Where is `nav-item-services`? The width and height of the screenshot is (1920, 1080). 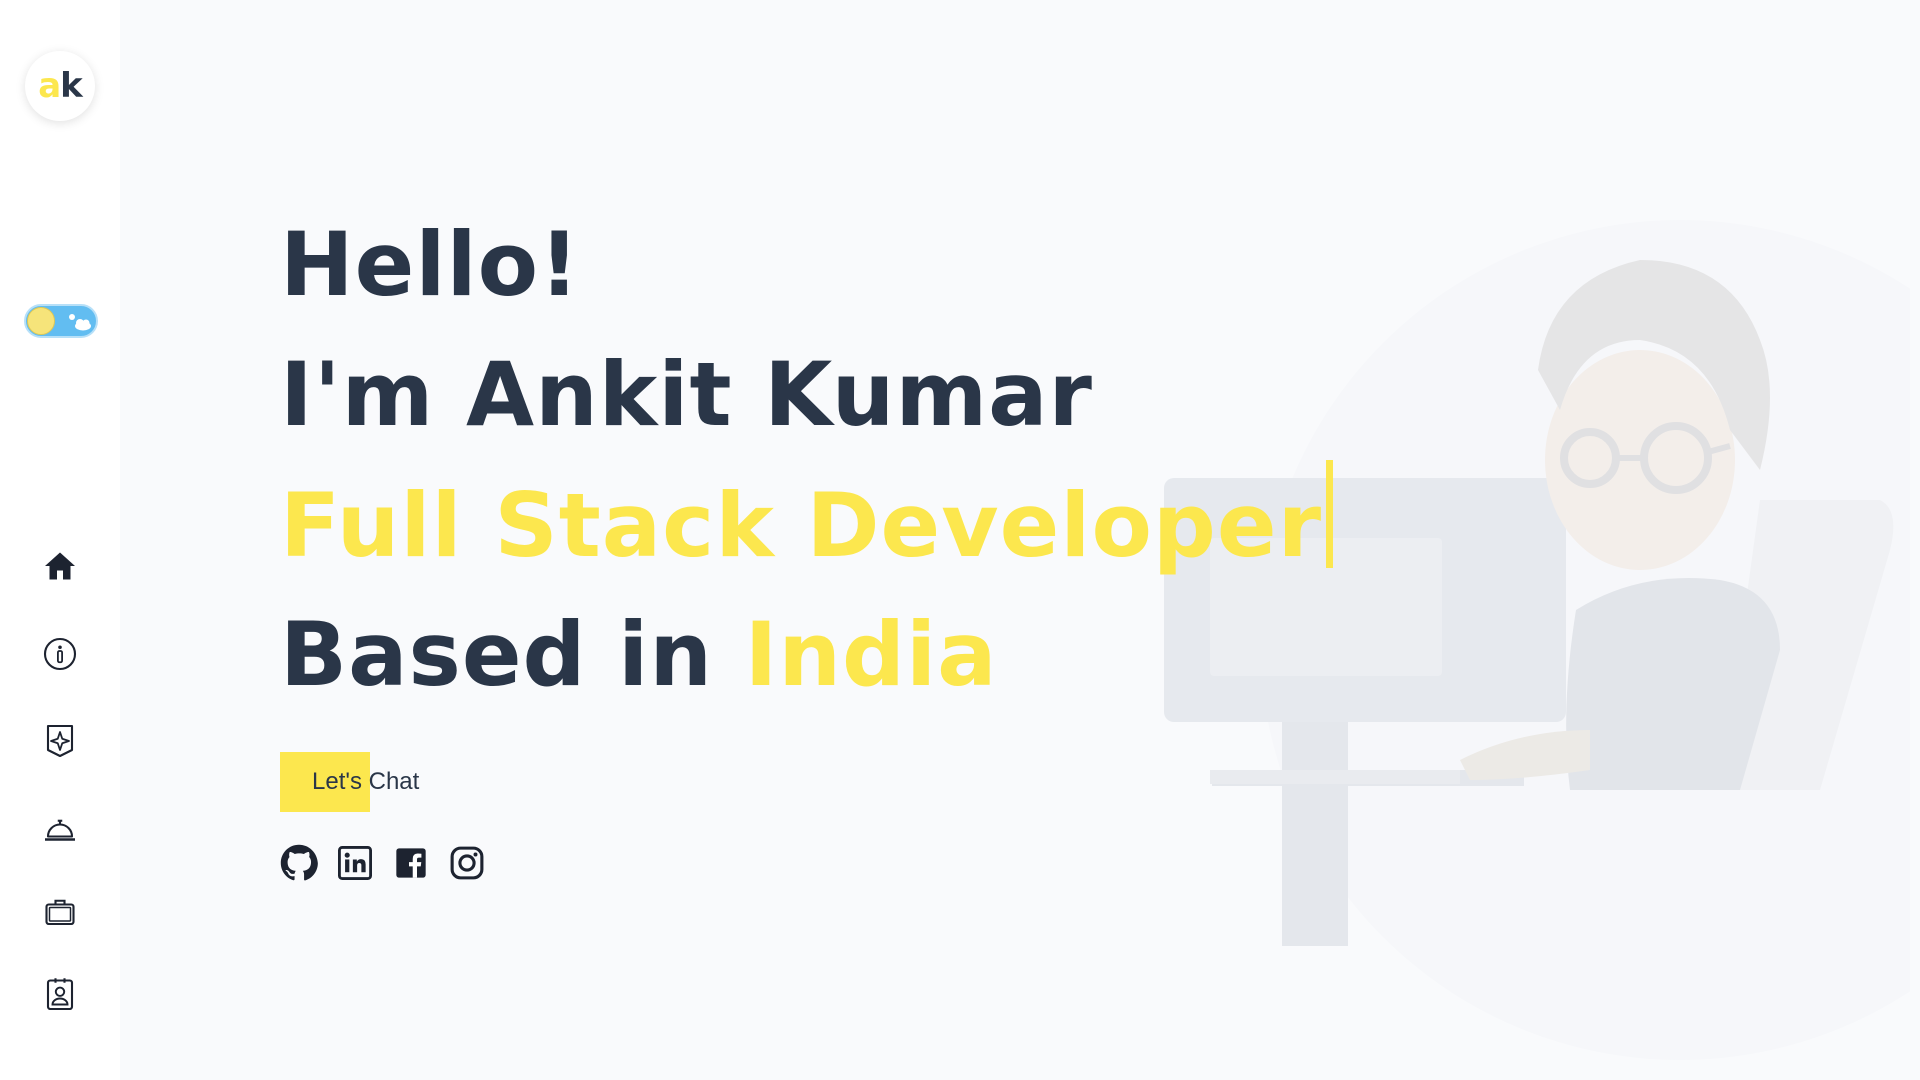 nav-item-services is located at coordinates (60, 829).